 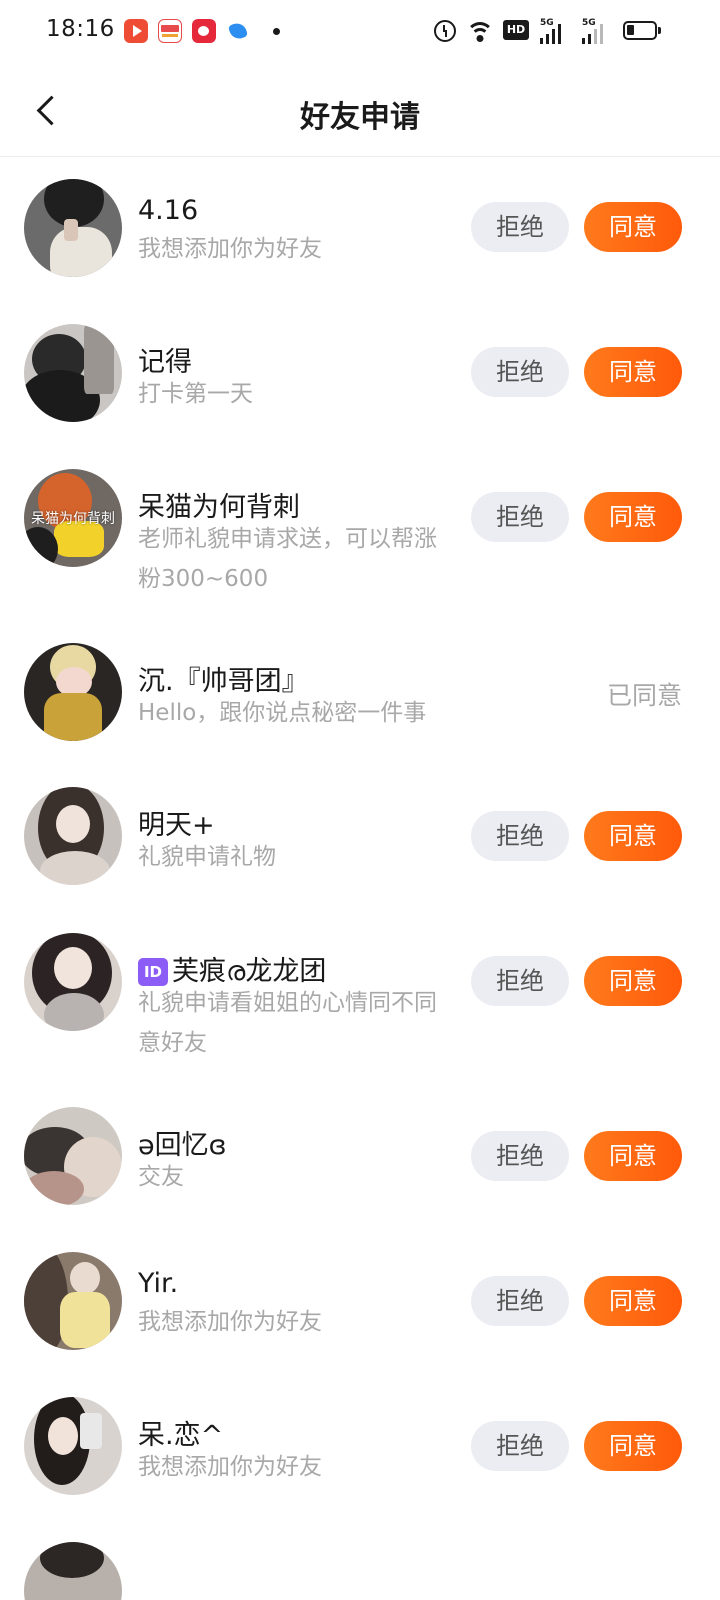 I want to click on list-item: 沉.『帅哥团』 Hello，跟你说点秘密一件事 已同意, so click(x=360, y=704).